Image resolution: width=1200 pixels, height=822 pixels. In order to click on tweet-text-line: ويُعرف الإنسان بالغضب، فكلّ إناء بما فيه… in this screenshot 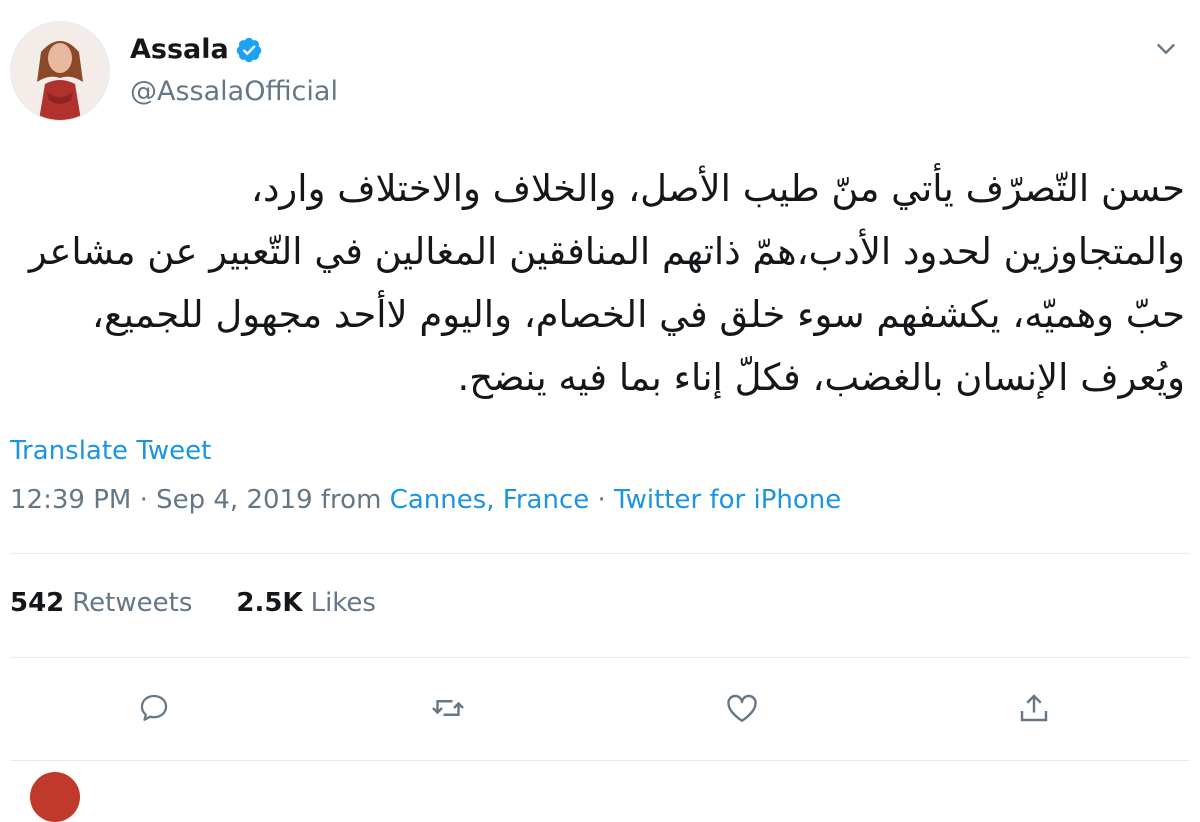, I will do `click(821, 377)`.